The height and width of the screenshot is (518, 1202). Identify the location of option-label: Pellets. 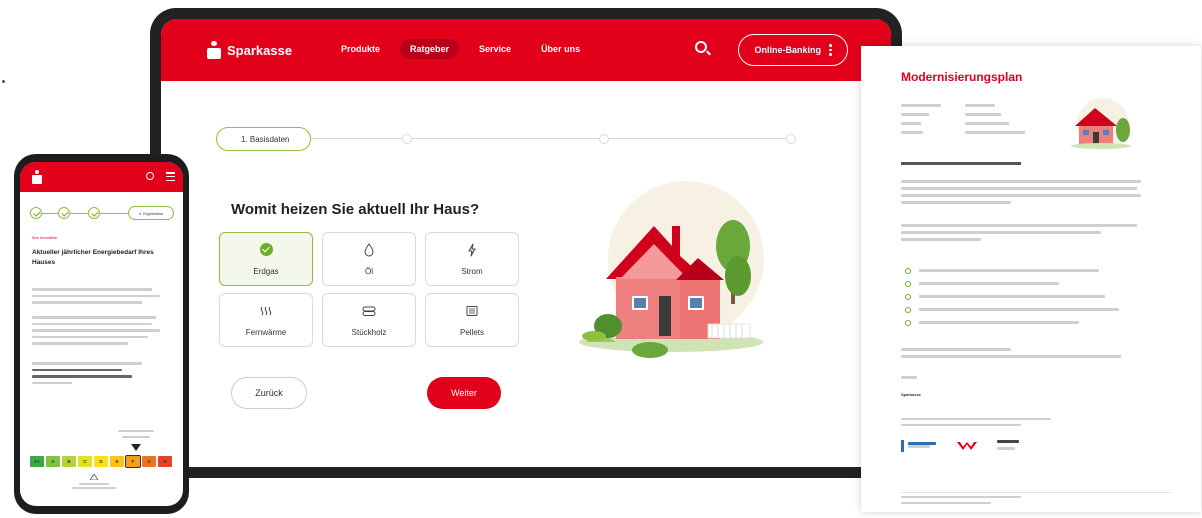
(471, 332).